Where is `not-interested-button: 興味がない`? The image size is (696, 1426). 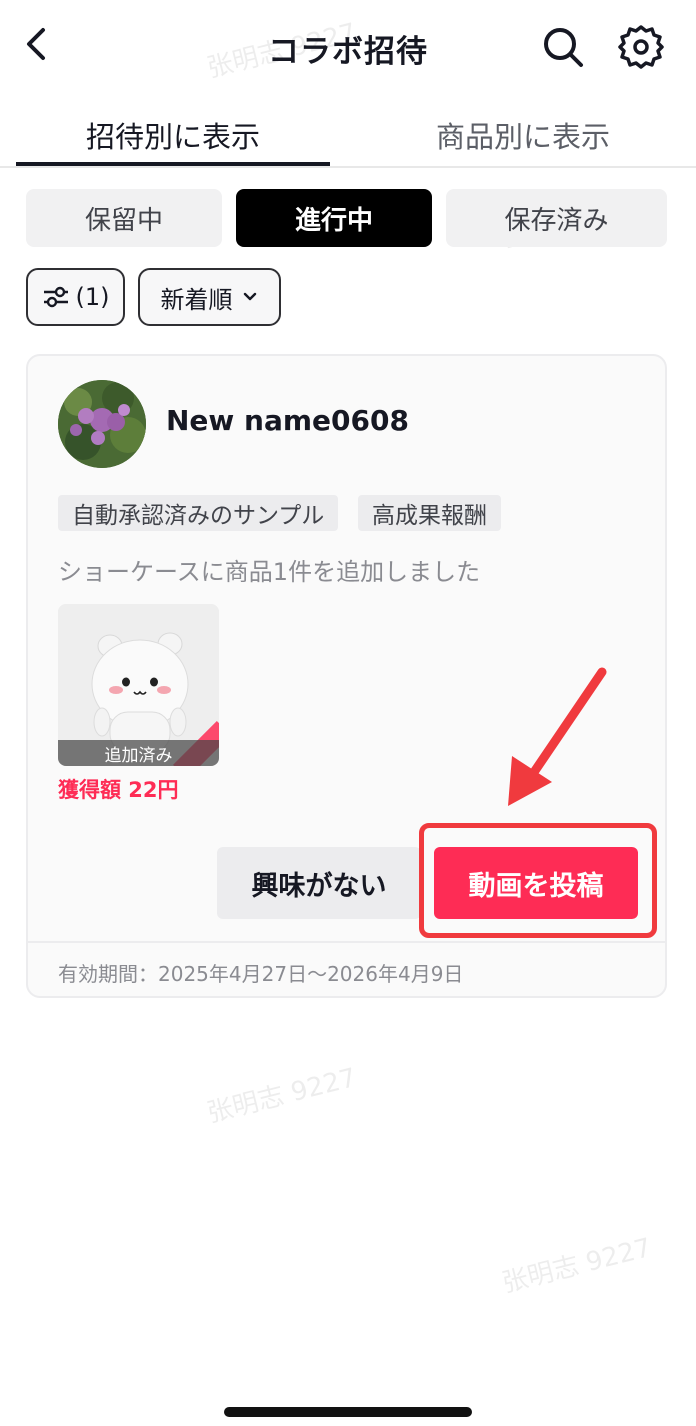
not-interested-button: 興味がない is located at coordinates (319, 883).